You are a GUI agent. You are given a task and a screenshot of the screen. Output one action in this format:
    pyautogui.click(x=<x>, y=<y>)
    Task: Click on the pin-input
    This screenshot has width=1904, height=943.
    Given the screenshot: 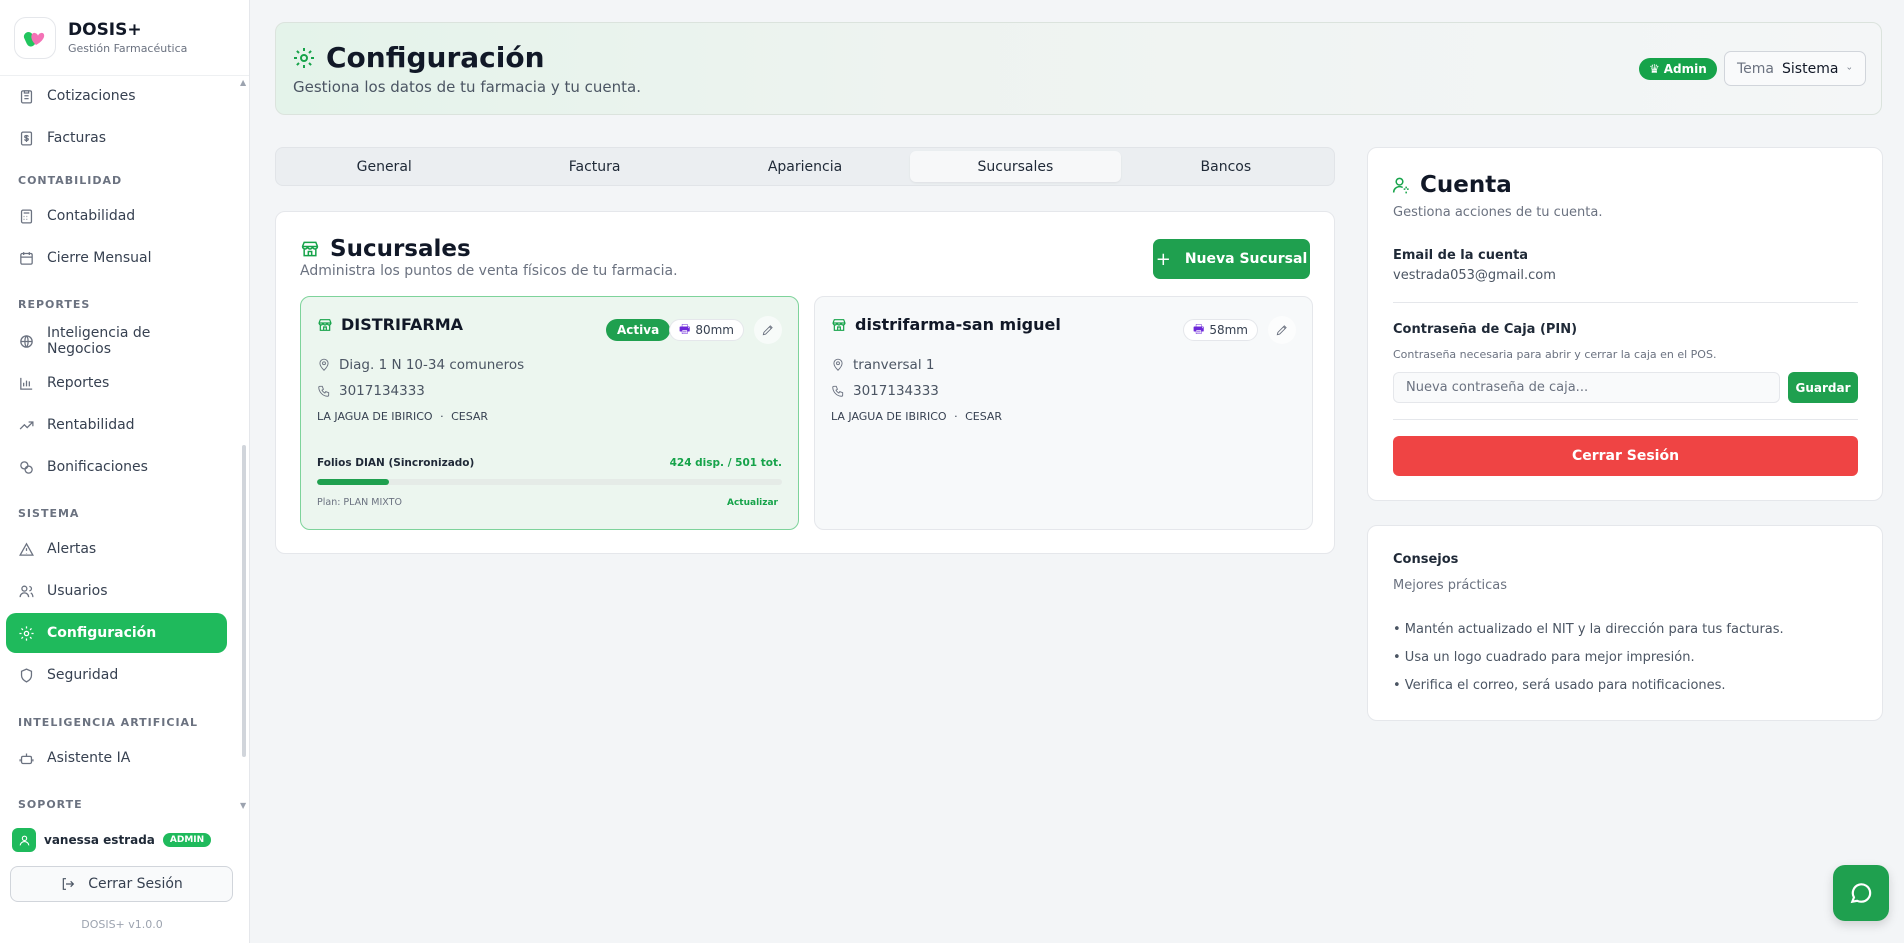 What is the action you would take?
    pyautogui.click(x=1586, y=387)
    